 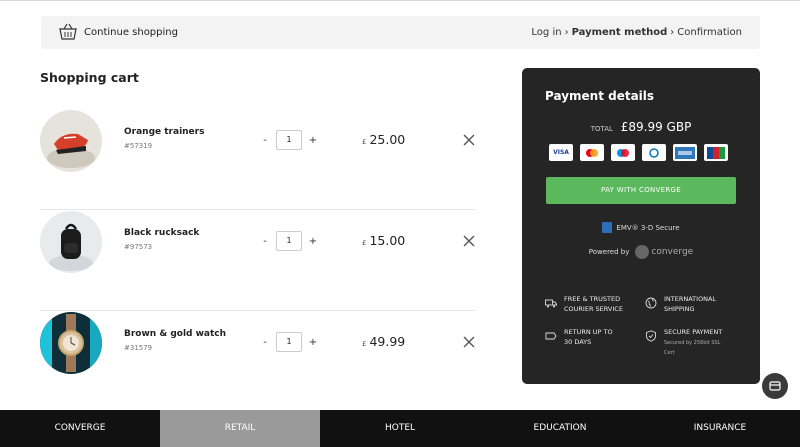 I want to click on powered-by-label: Powered by, so click(x=609, y=252).